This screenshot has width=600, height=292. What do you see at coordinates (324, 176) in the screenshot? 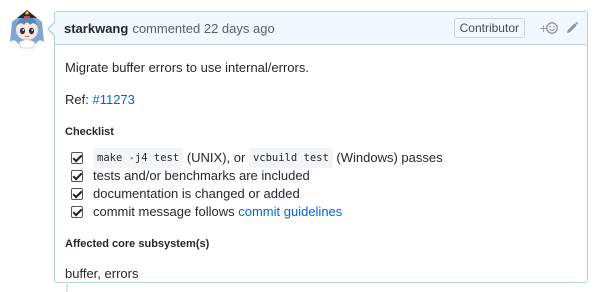
I see `checklist-item: tests and/or benchmarks are included` at bounding box center [324, 176].